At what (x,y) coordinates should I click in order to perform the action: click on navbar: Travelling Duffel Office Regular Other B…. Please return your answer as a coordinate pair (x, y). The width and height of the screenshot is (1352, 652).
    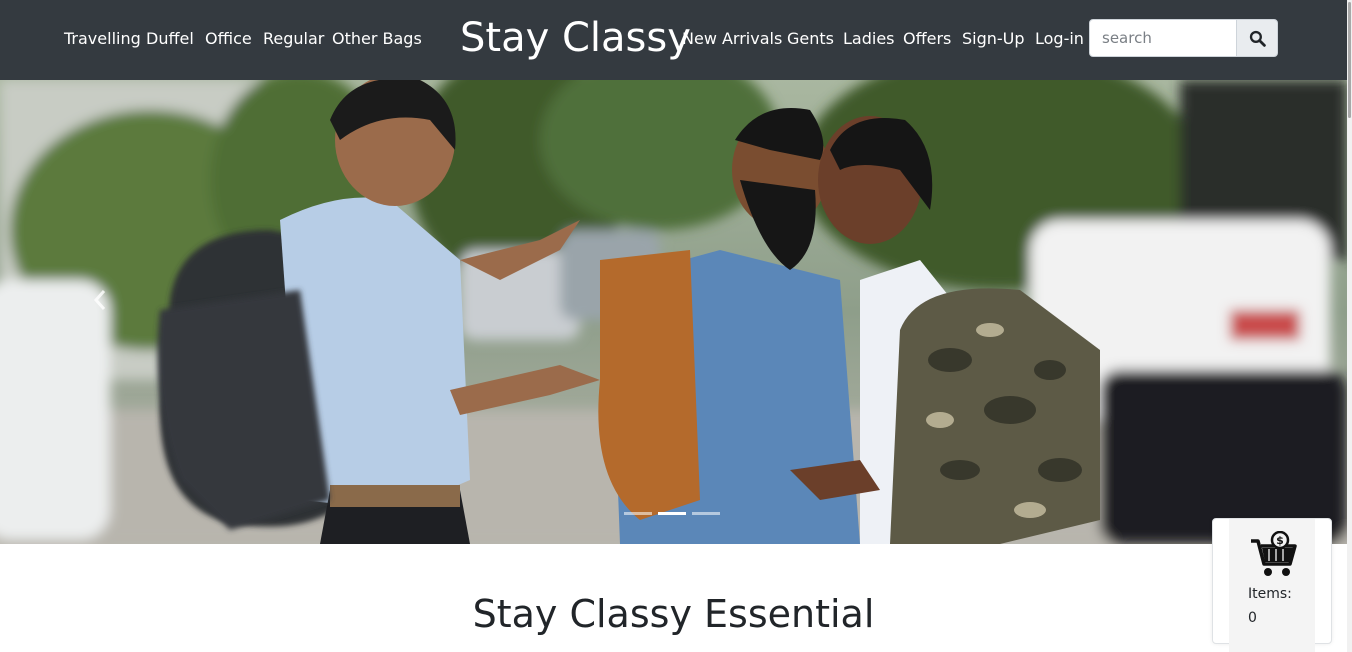
    Looking at the image, I should click on (676, 40).